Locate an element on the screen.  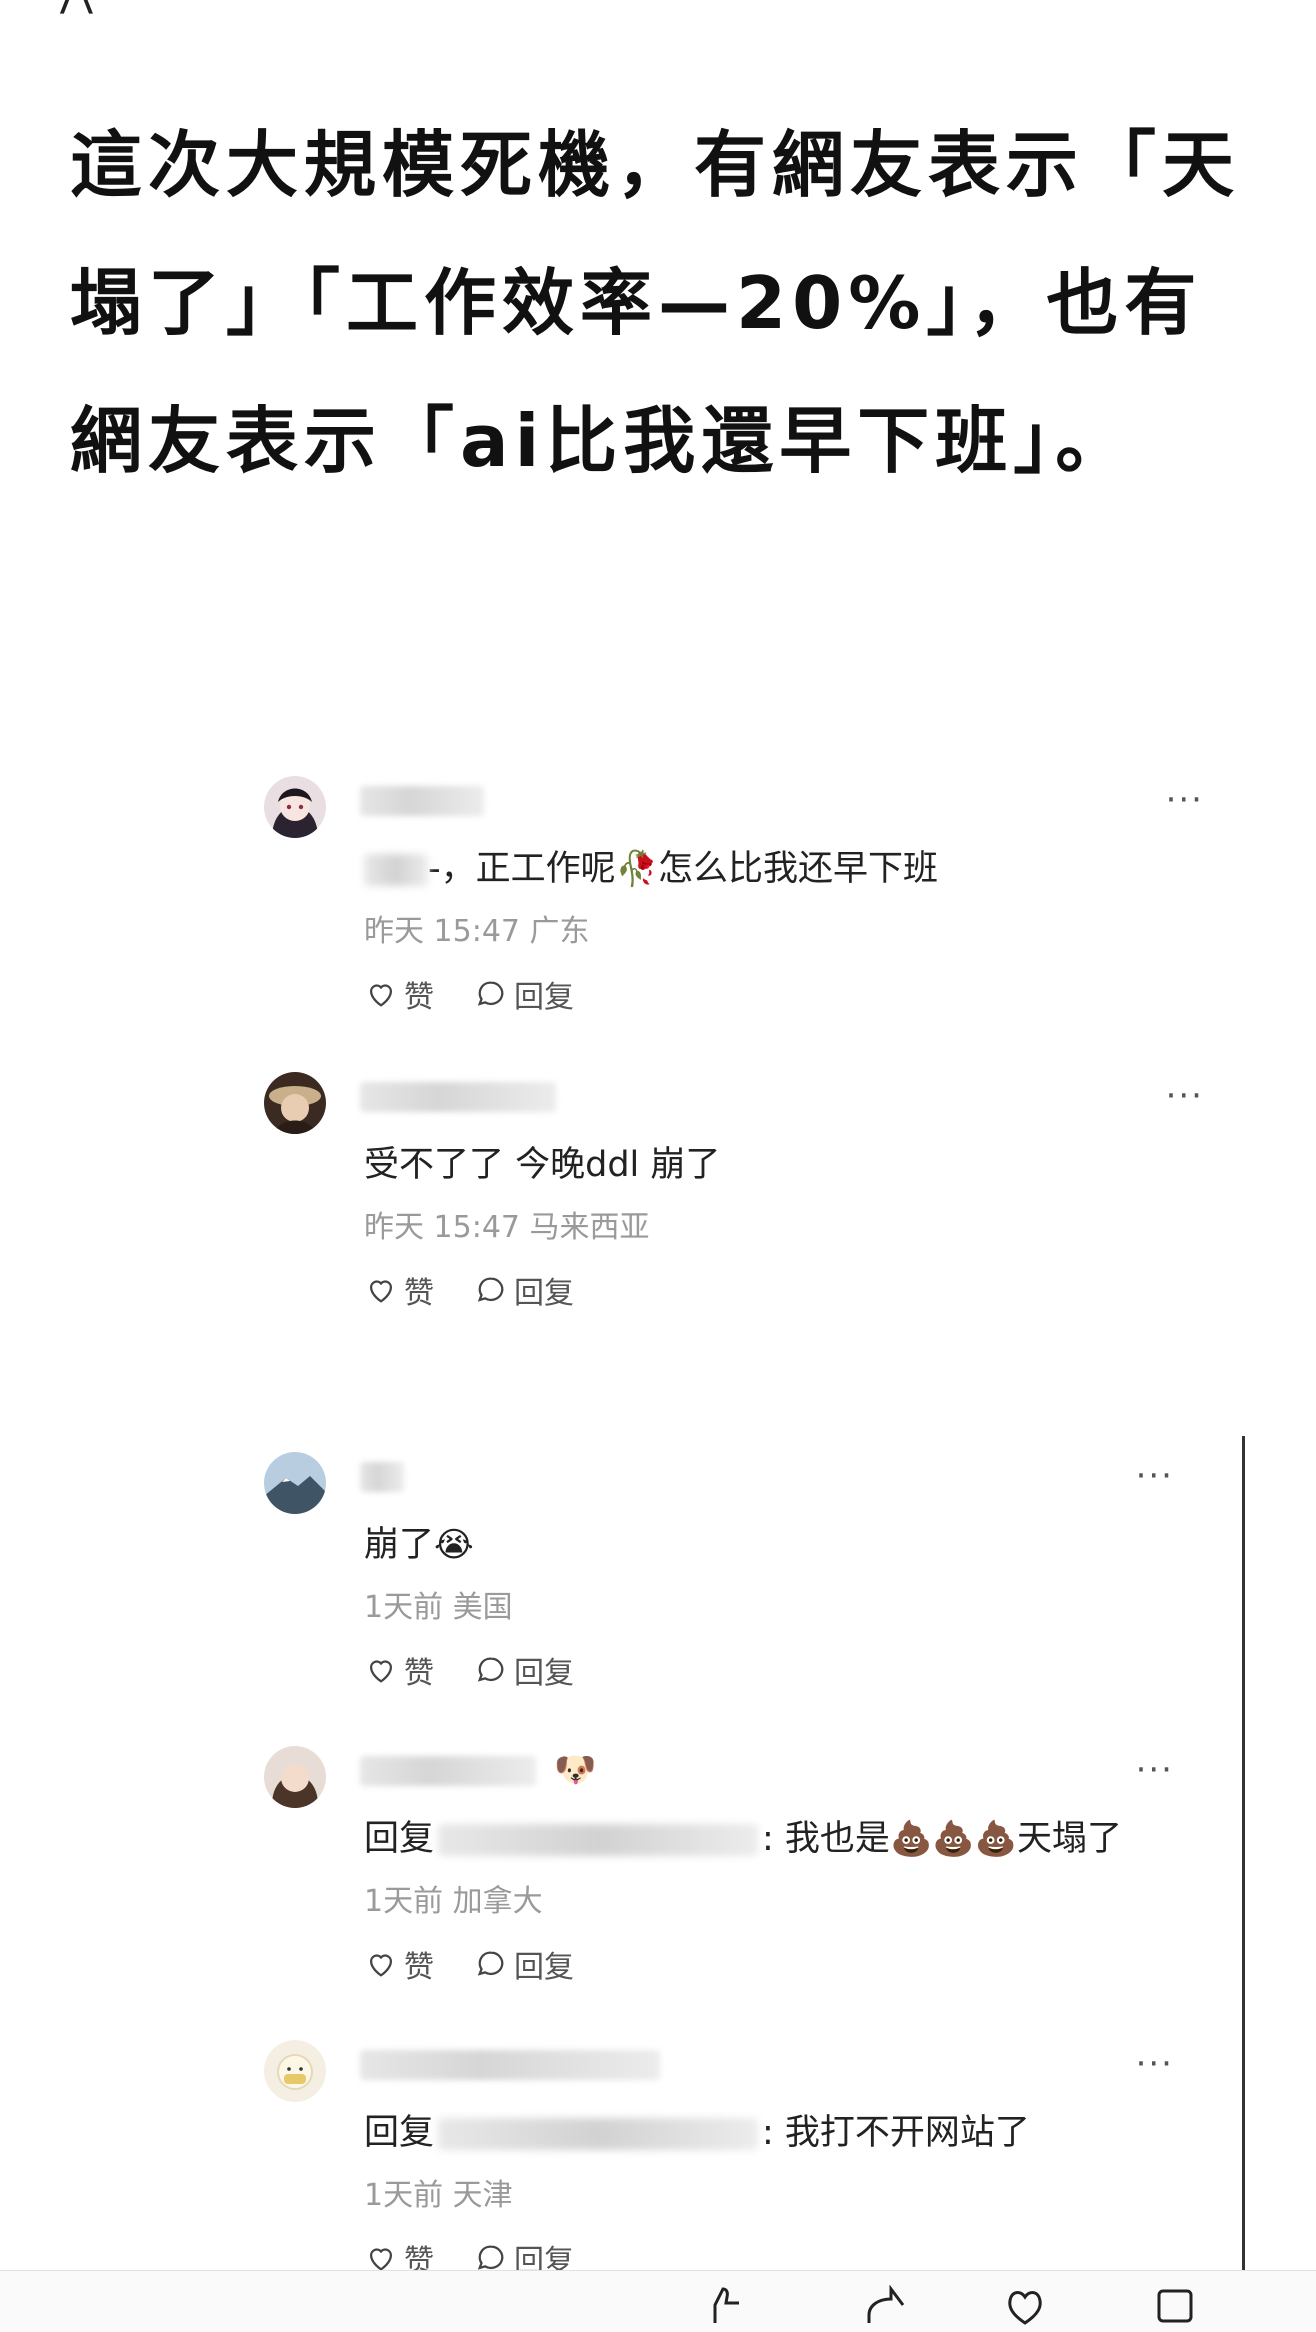
wilted-flower-emoji: 🥀 is located at coordinates (636, 869).